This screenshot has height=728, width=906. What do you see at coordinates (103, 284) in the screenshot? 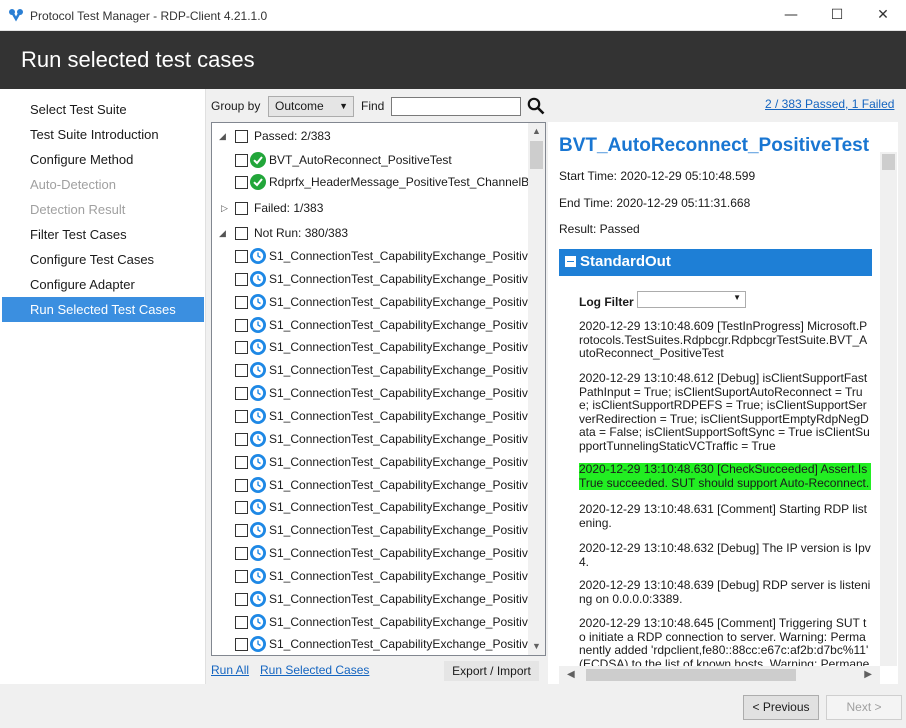
I see `nav-item-configure-adapter: Configure Adapter` at bounding box center [103, 284].